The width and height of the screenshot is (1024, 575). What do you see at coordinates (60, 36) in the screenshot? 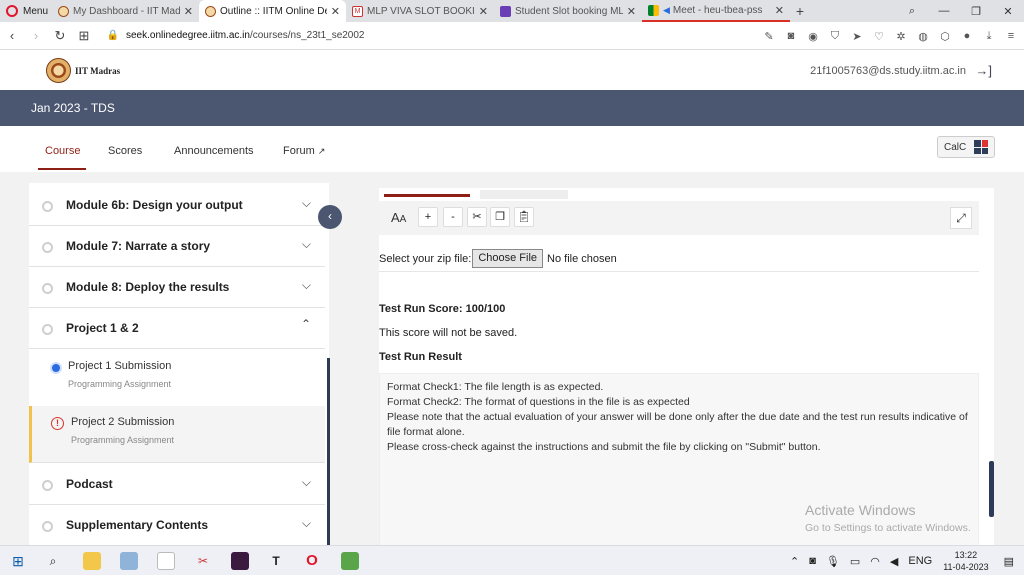
I see `reload-icon: ↻` at bounding box center [60, 36].